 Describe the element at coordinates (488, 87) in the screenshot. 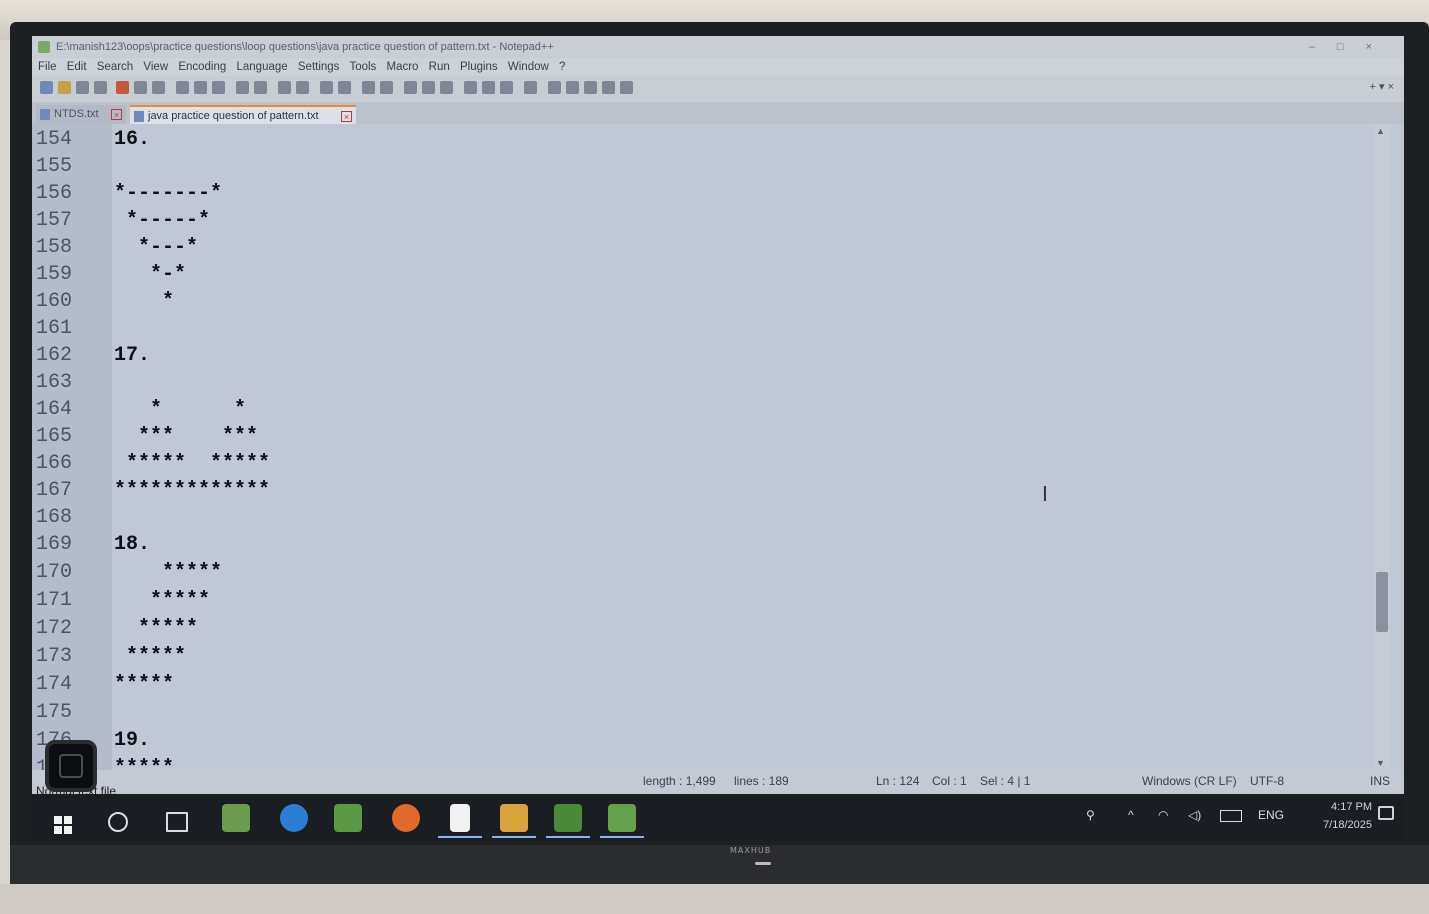

I see `function-list-icon` at that location.